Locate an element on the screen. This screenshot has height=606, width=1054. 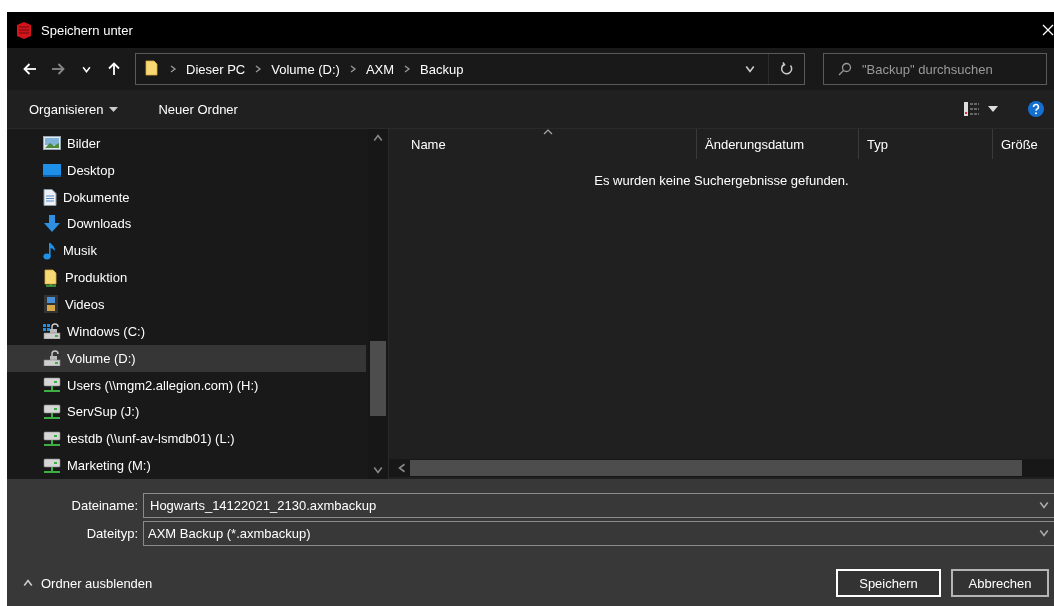
system-drive-icon is located at coordinates (52, 331).